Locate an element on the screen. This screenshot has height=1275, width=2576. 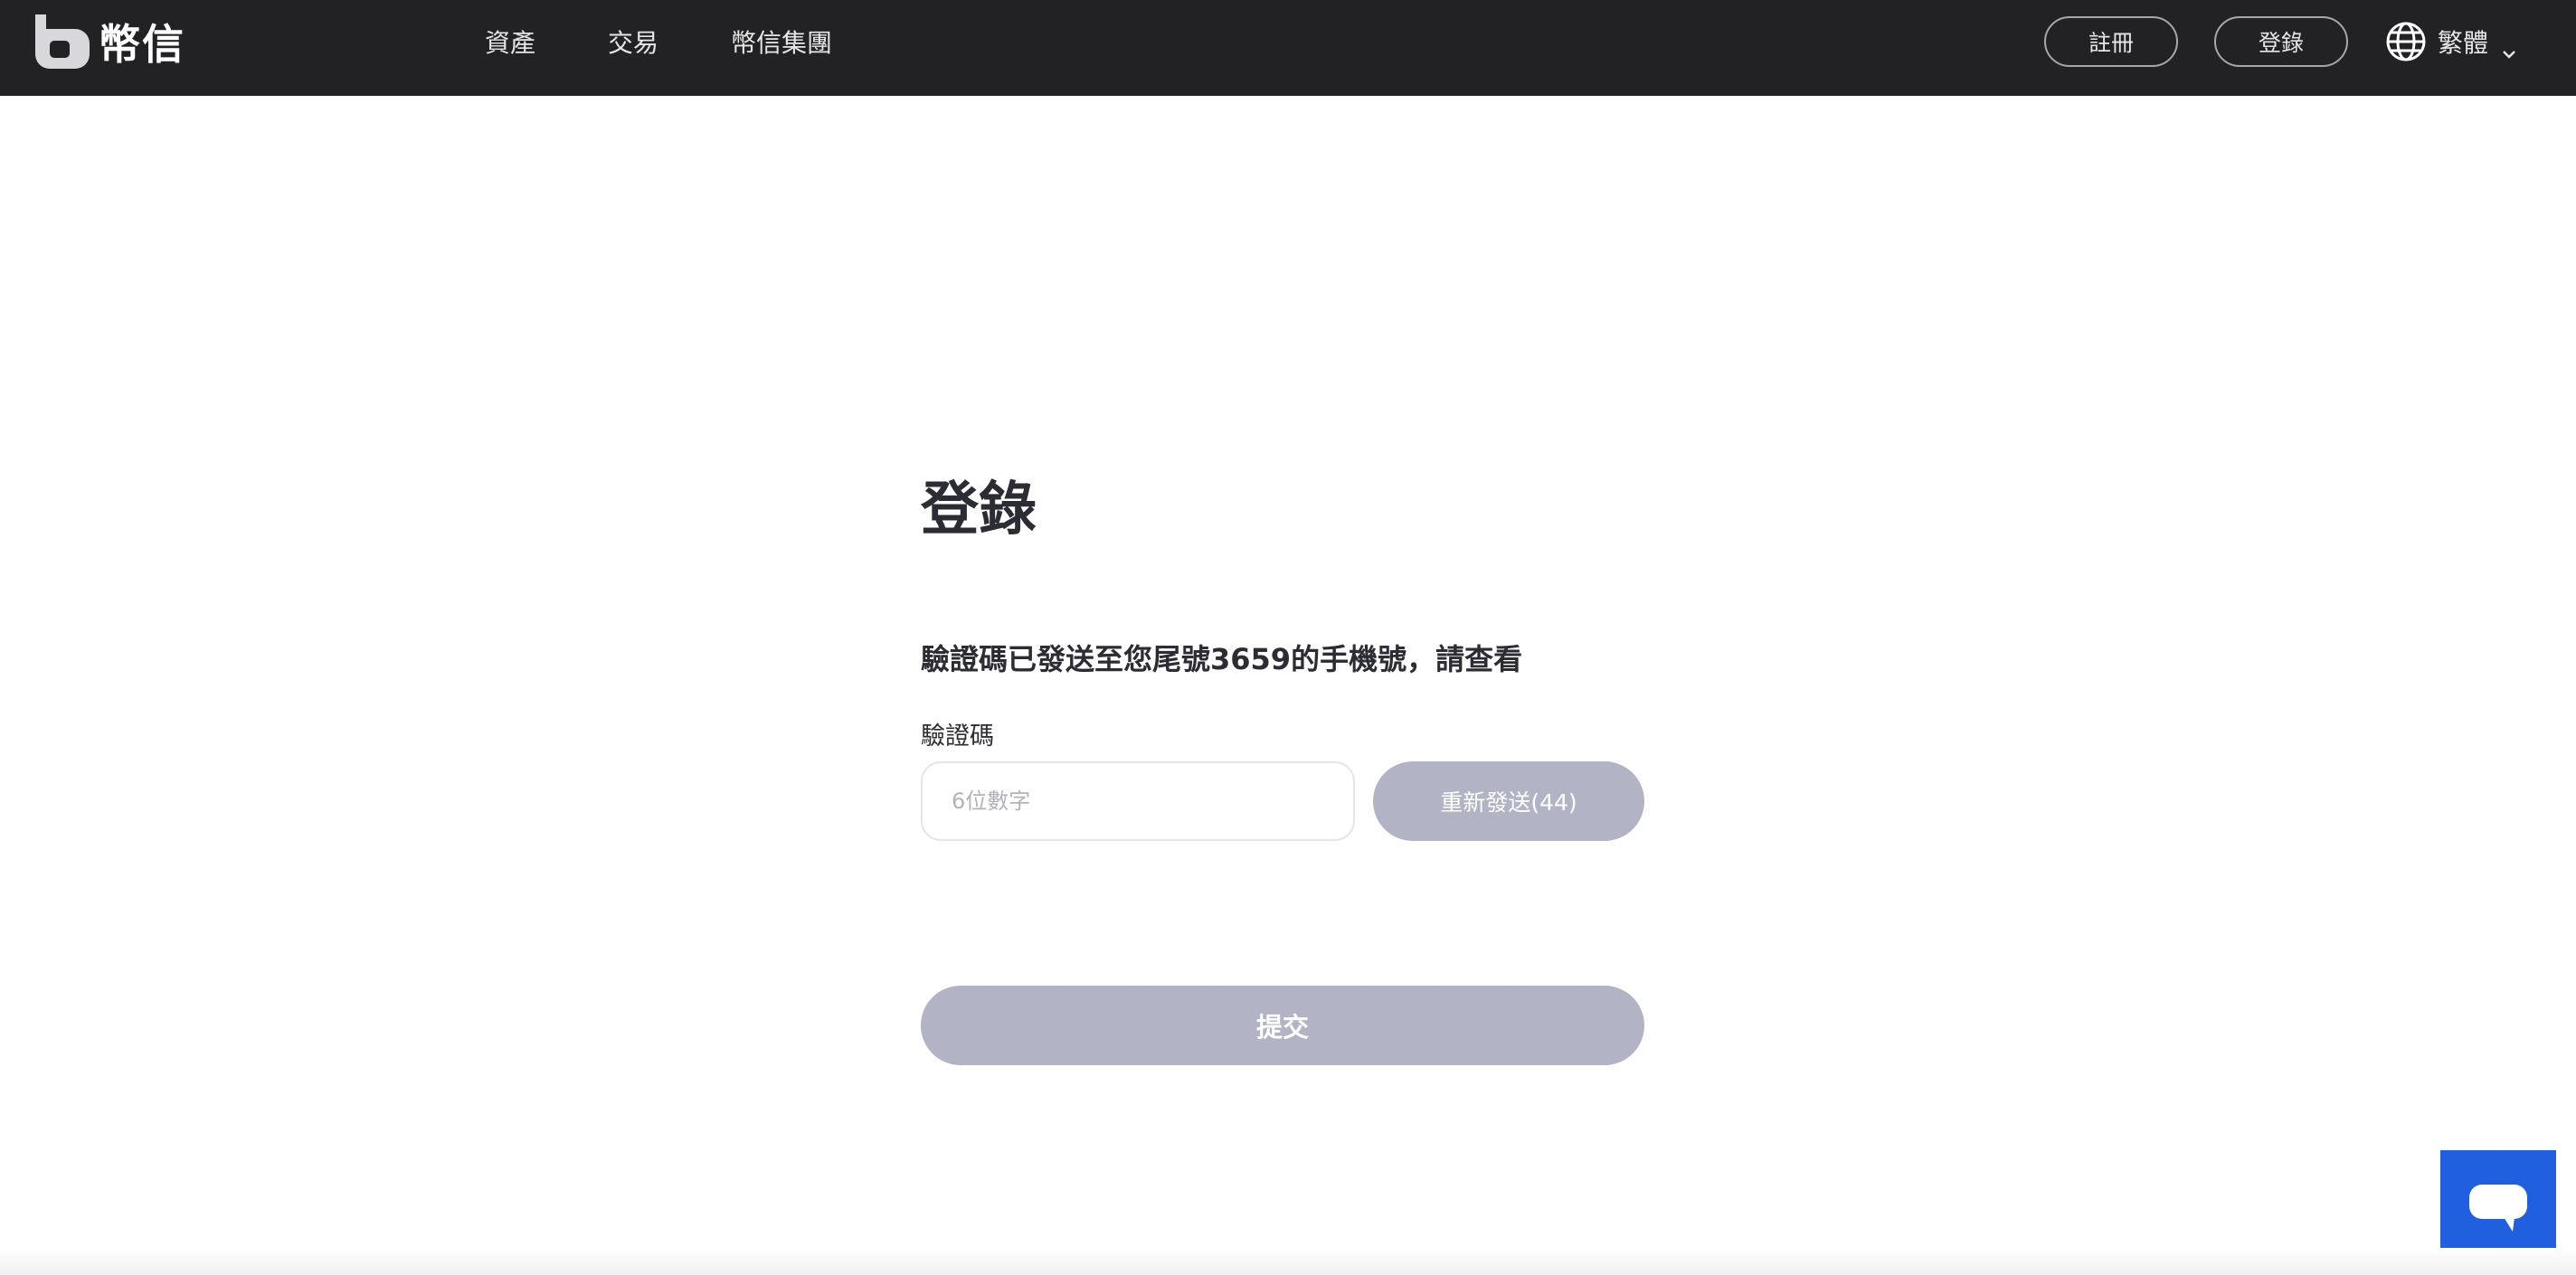
nav-item-label: 交易 is located at coordinates (633, 42).